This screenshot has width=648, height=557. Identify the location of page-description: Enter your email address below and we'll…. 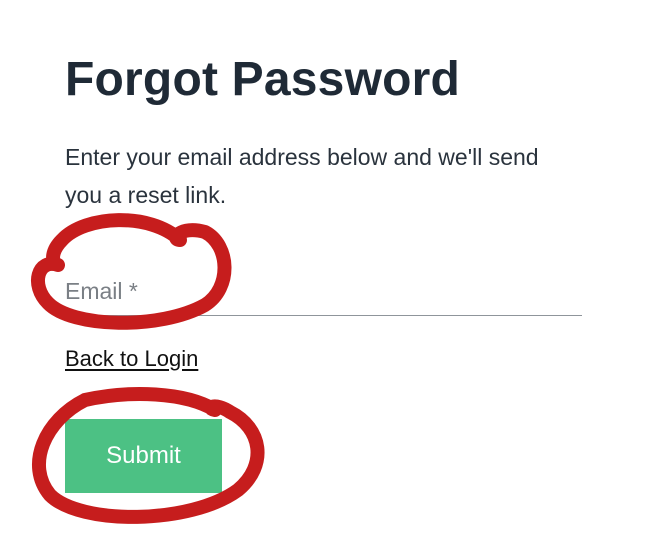
(302, 176).